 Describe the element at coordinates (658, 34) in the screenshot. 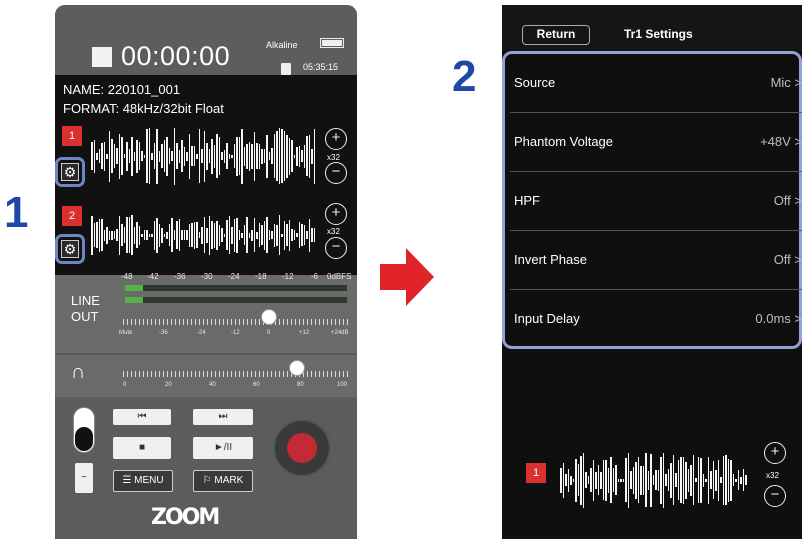

I see `settings-title: Tr1 Settings` at that location.